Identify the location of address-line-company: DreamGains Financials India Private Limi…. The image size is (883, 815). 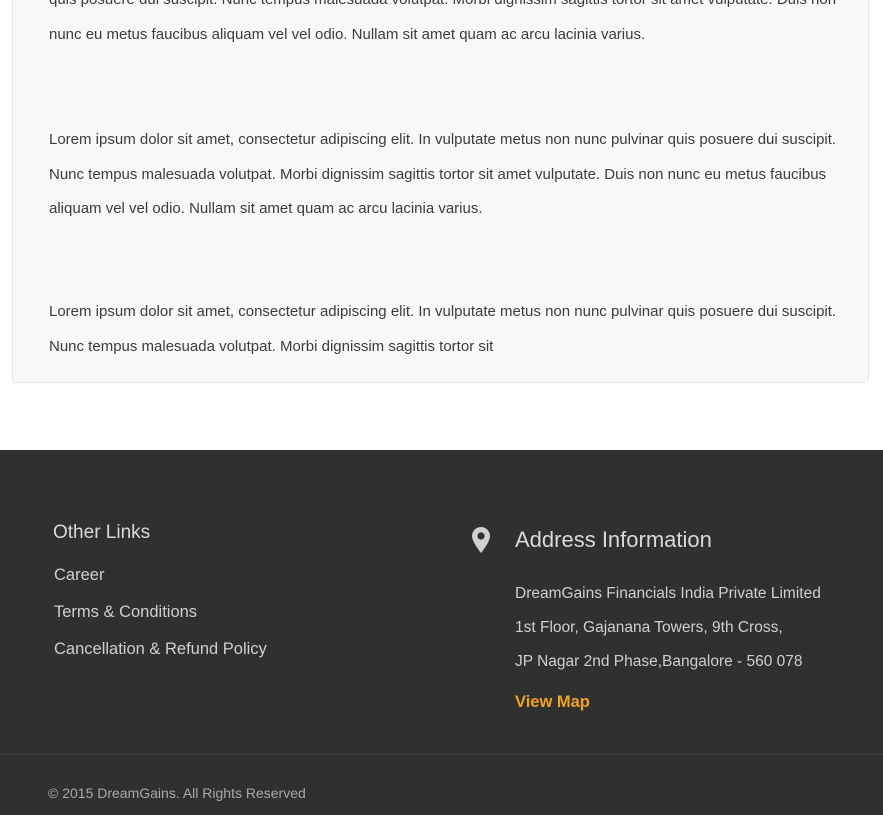
(668, 593).